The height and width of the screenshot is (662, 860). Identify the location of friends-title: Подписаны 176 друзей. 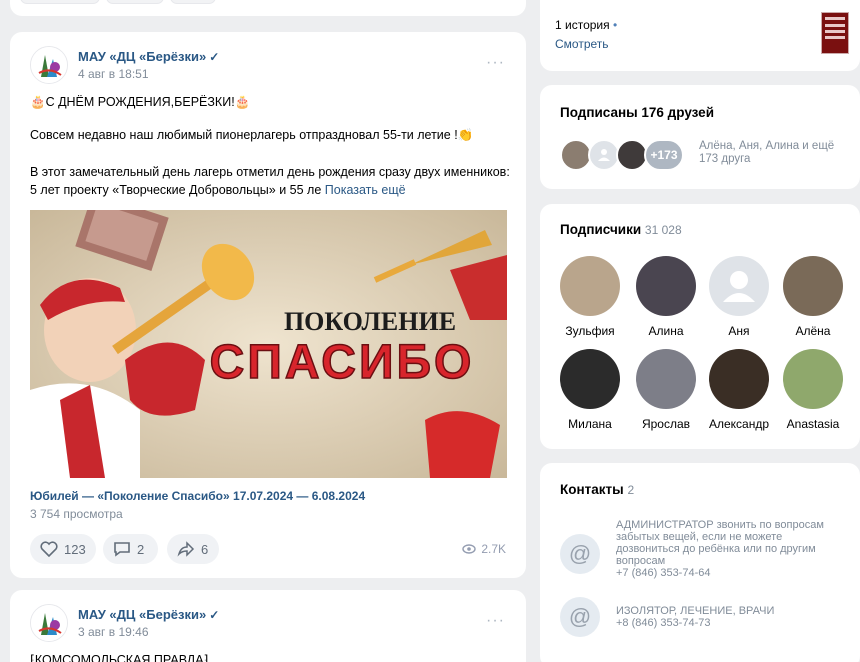
(637, 112).